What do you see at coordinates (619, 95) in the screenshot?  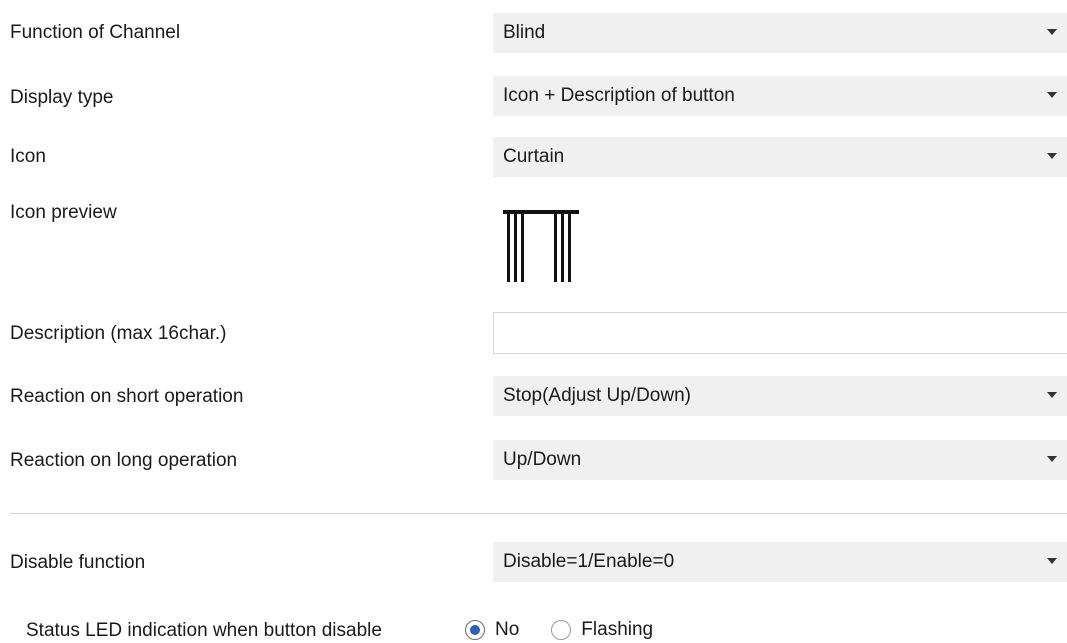 I see `display-type-value: Icon + Description of button` at bounding box center [619, 95].